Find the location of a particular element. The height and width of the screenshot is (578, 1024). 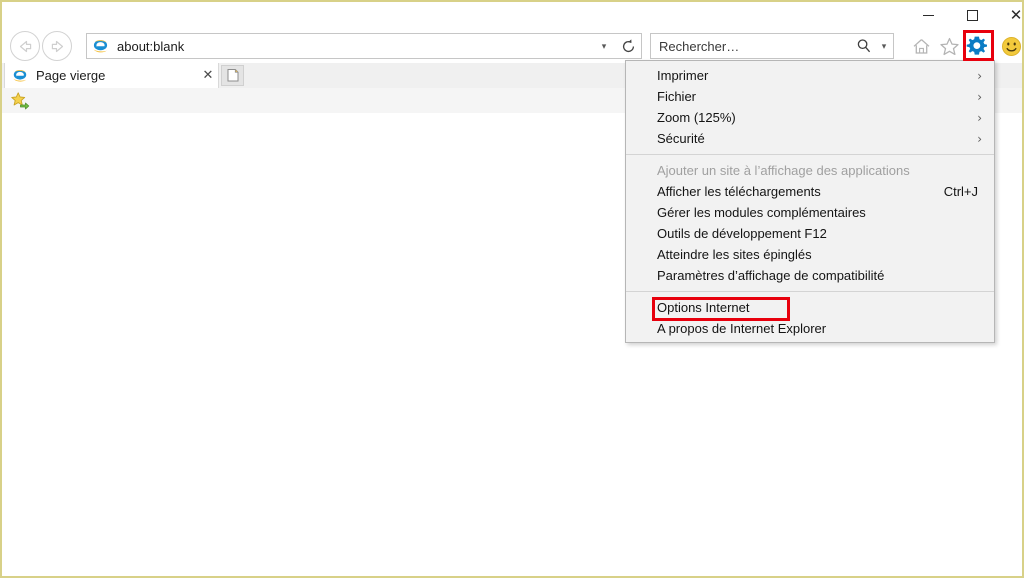

address-bar-text: about:blank is located at coordinates (151, 46).